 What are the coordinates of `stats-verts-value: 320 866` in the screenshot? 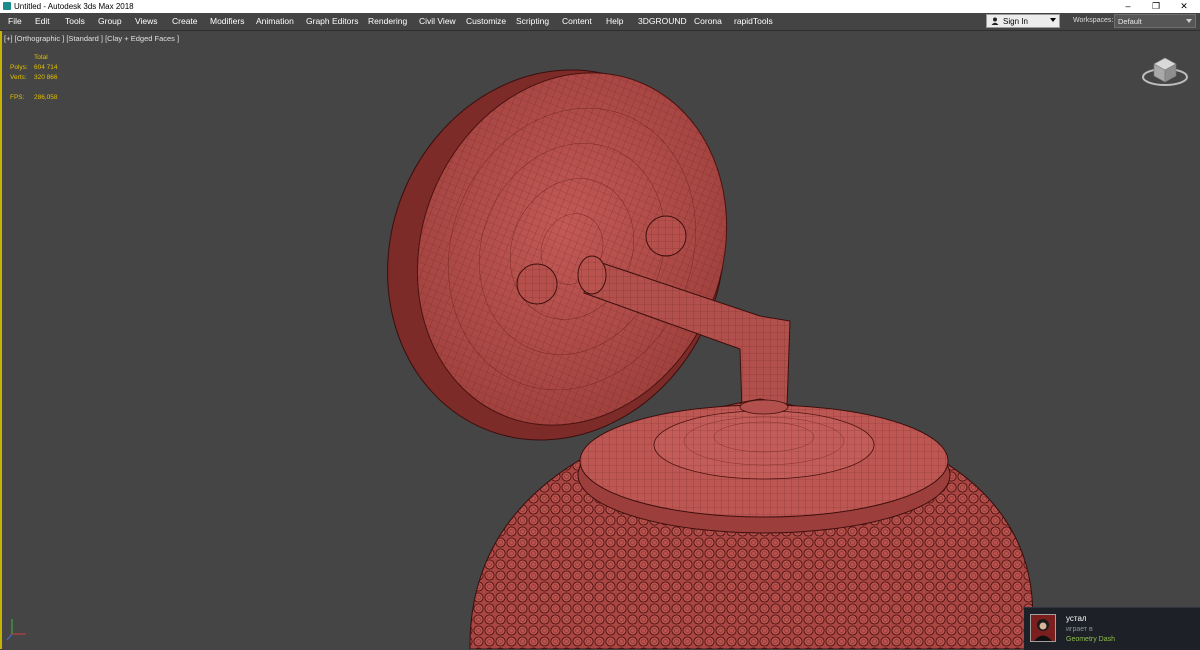 It's located at (46, 77).